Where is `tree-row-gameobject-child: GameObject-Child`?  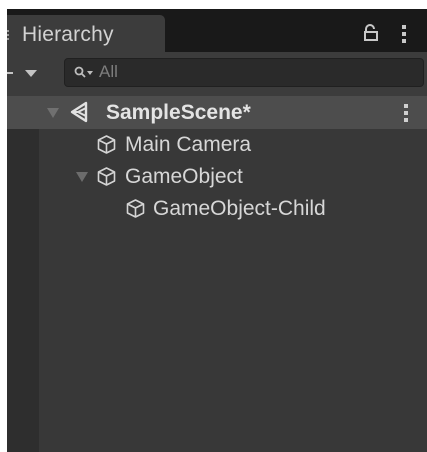 tree-row-gameobject-child: GameObject-Child is located at coordinates (217, 209).